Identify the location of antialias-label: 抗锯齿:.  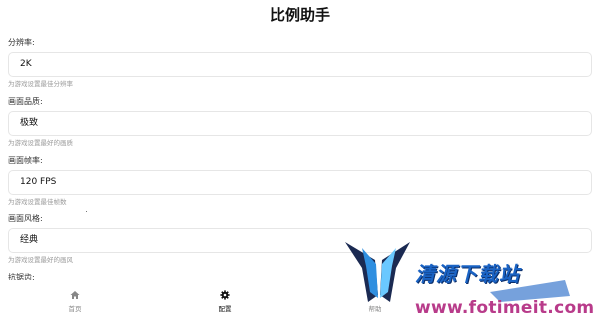
(21, 276).